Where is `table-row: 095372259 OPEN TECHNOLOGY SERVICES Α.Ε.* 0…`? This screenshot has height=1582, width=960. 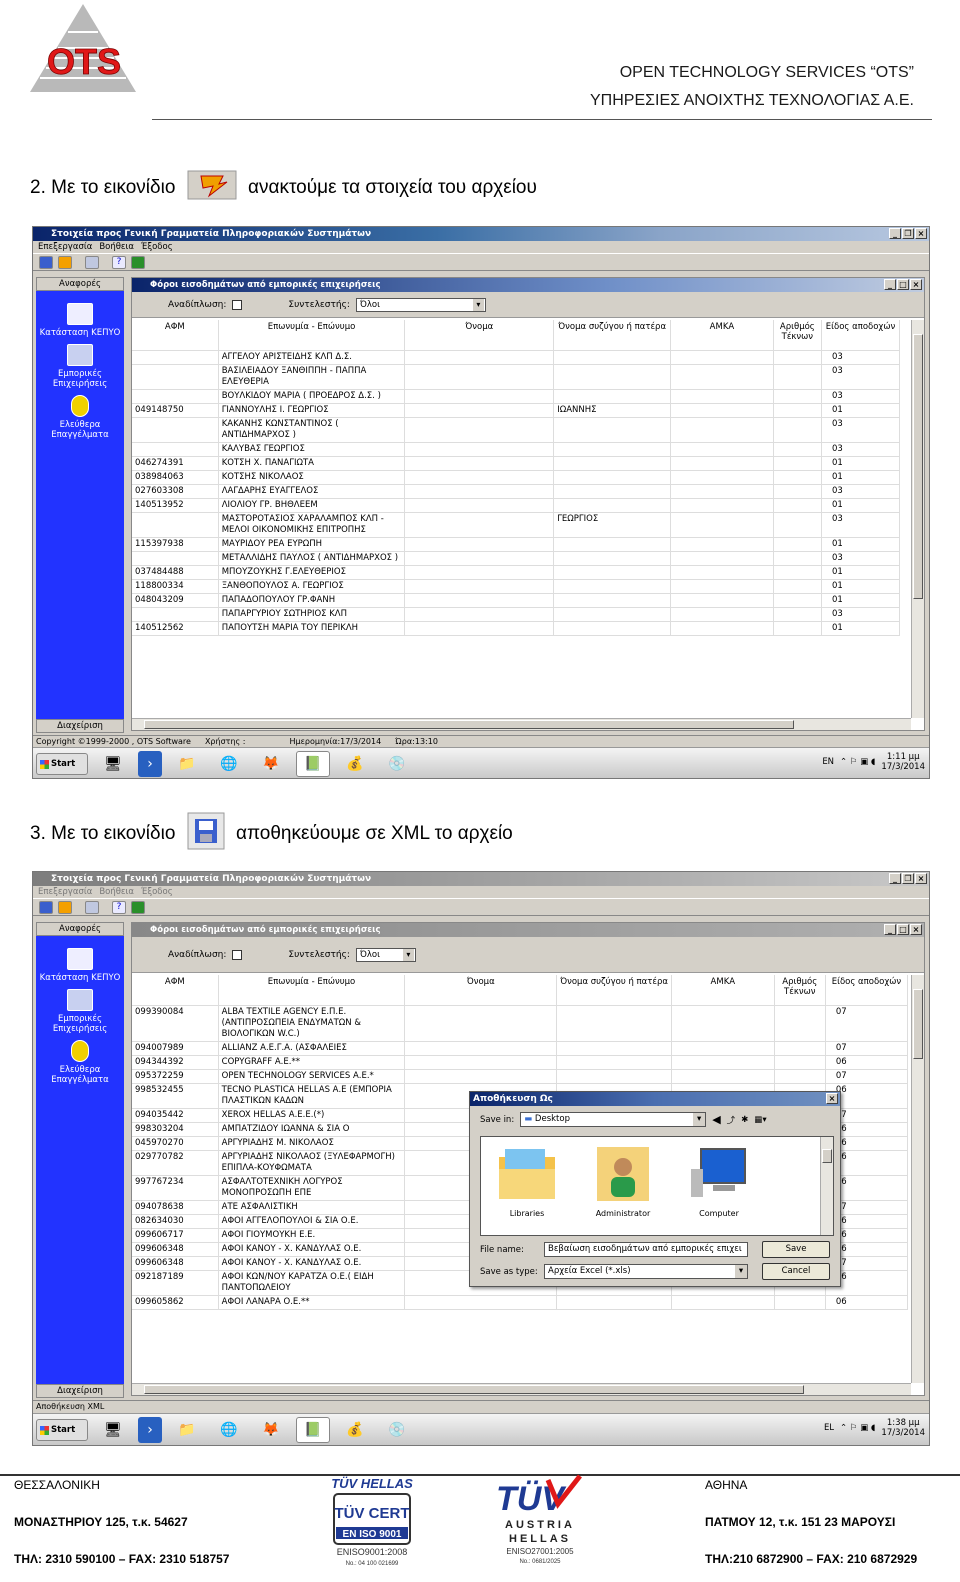 table-row: 095372259 OPEN TECHNOLOGY SERVICES Α.Ε.* 0… is located at coordinates (520, 1076).